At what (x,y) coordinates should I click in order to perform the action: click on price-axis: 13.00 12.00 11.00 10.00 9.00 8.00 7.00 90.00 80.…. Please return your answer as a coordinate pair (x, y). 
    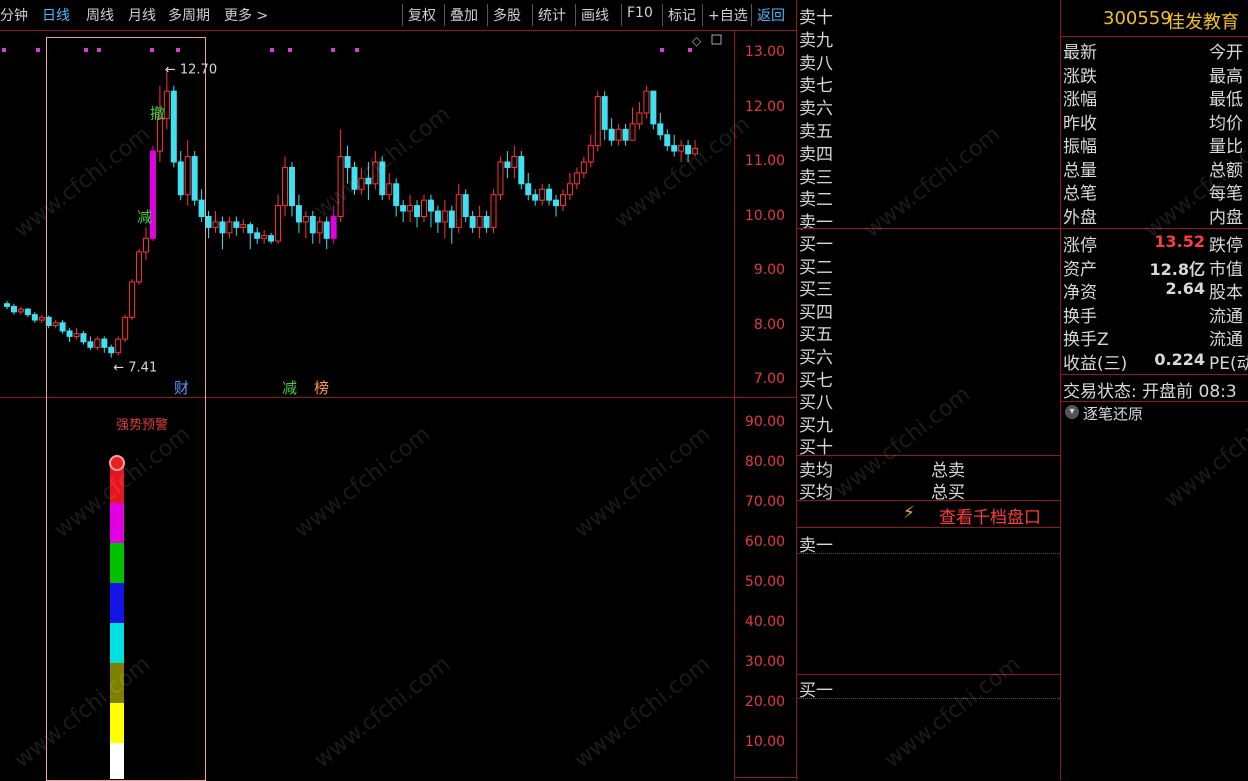
    Looking at the image, I should click on (765, 405).